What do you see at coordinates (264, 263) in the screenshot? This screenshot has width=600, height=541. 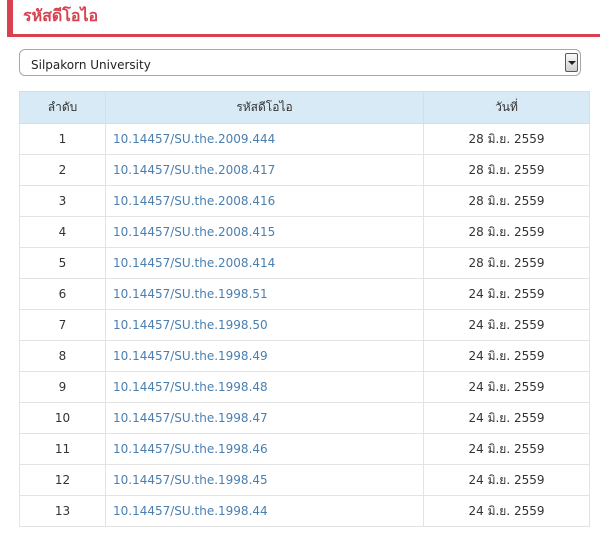 I see `doi-link: 10.14457/SU.the.2008.414` at bounding box center [264, 263].